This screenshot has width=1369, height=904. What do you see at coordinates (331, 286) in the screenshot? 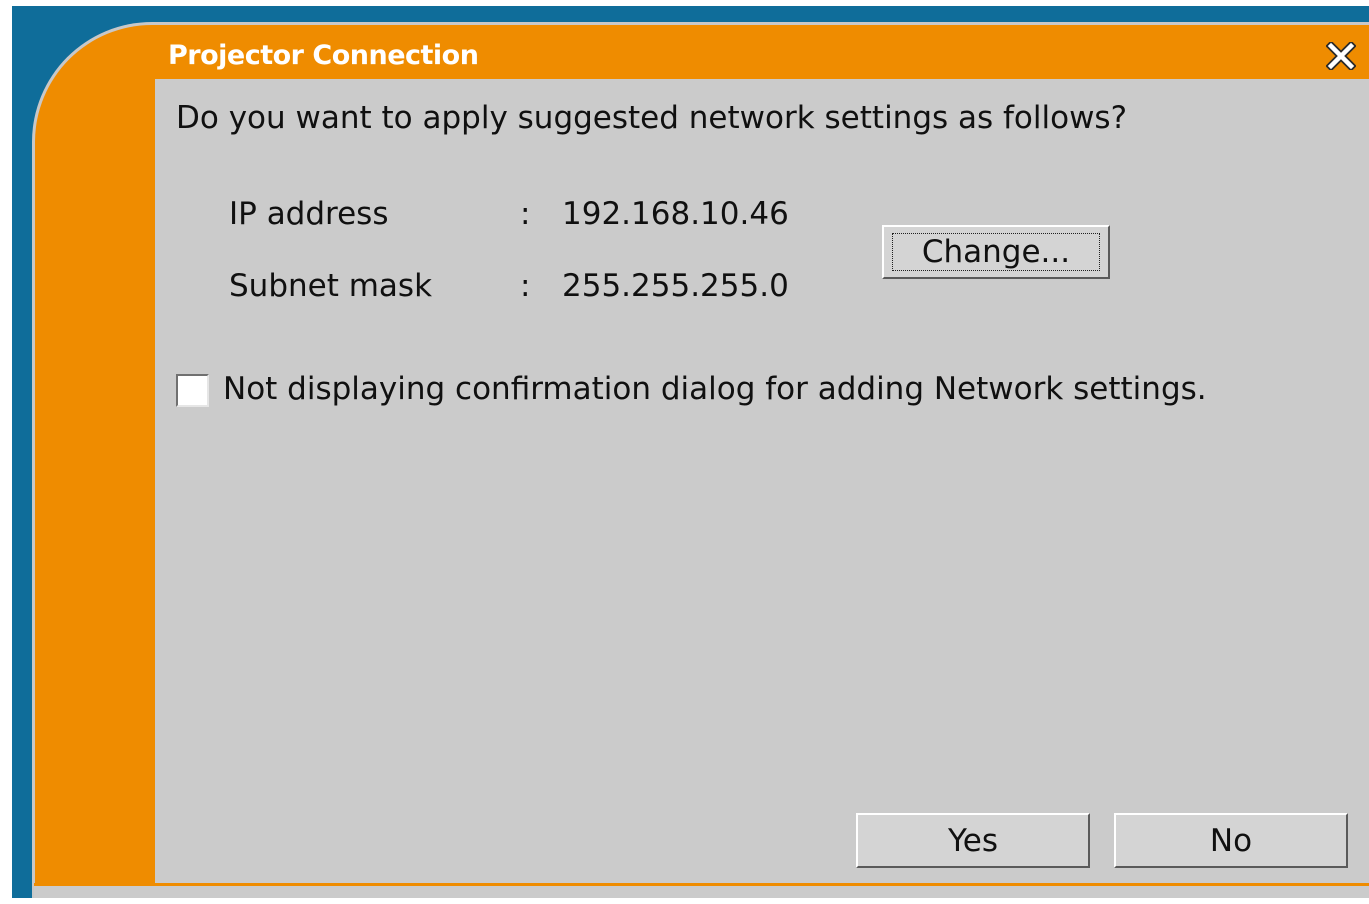
I see `subnet-mask-label: Subnet mask` at bounding box center [331, 286].